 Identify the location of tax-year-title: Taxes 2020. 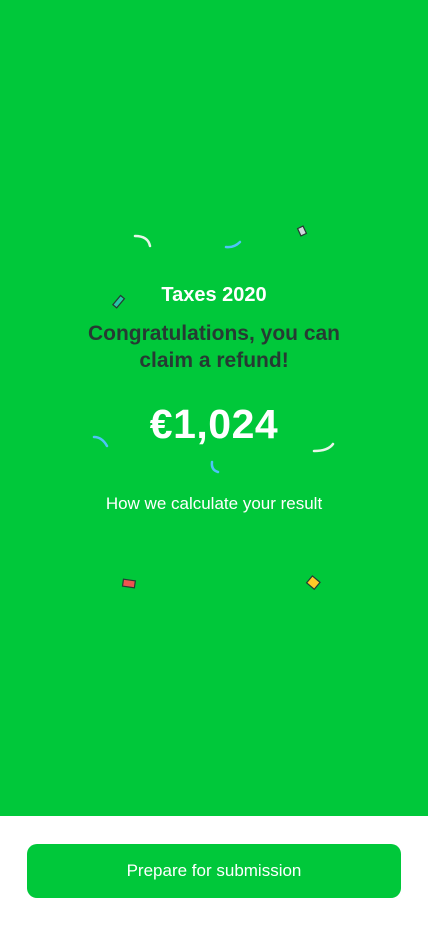
(214, 295).